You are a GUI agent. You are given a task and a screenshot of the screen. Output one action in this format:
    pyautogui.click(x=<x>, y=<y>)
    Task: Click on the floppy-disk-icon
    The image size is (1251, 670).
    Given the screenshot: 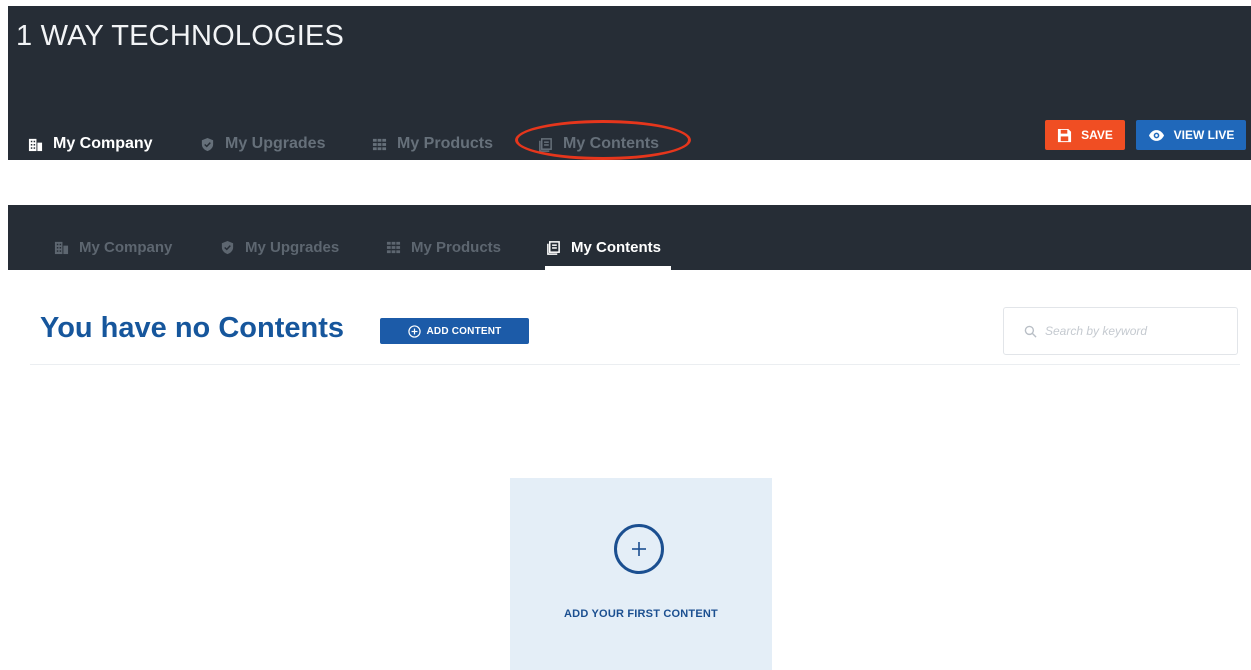 What is the action you would take?
    pyautogui.click(x=1065, y=135)
    